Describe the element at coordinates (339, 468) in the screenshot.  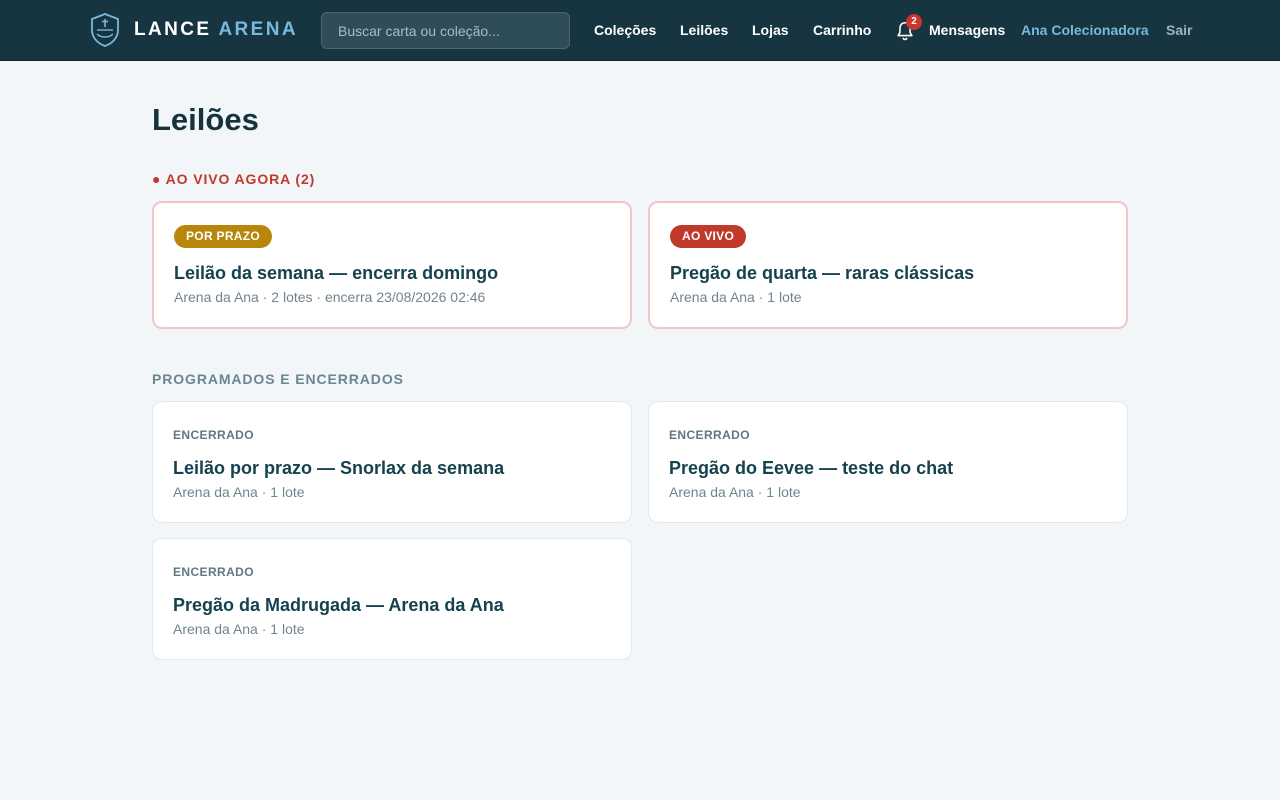
I see `auction-title: Leilão por prazo — Snorlax da semana` at that location.